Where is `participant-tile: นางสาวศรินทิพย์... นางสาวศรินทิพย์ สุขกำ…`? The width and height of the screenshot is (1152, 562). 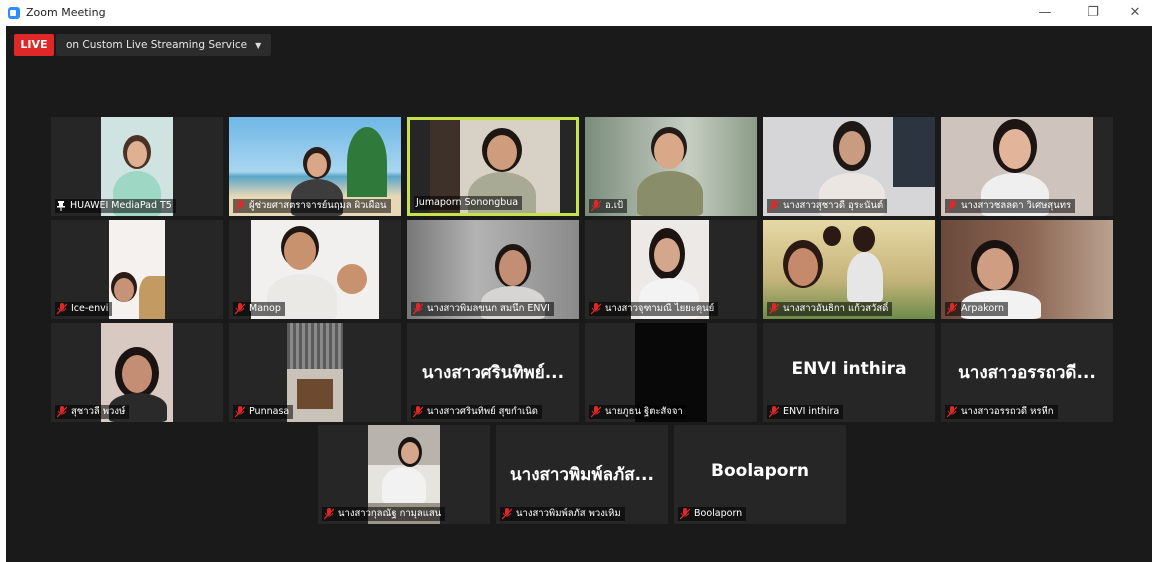 participant-tile: นางสาวศรินทิพย์... นางสาวศรินทิพย์ สุขกำ… is located at coordinates (493, 372).